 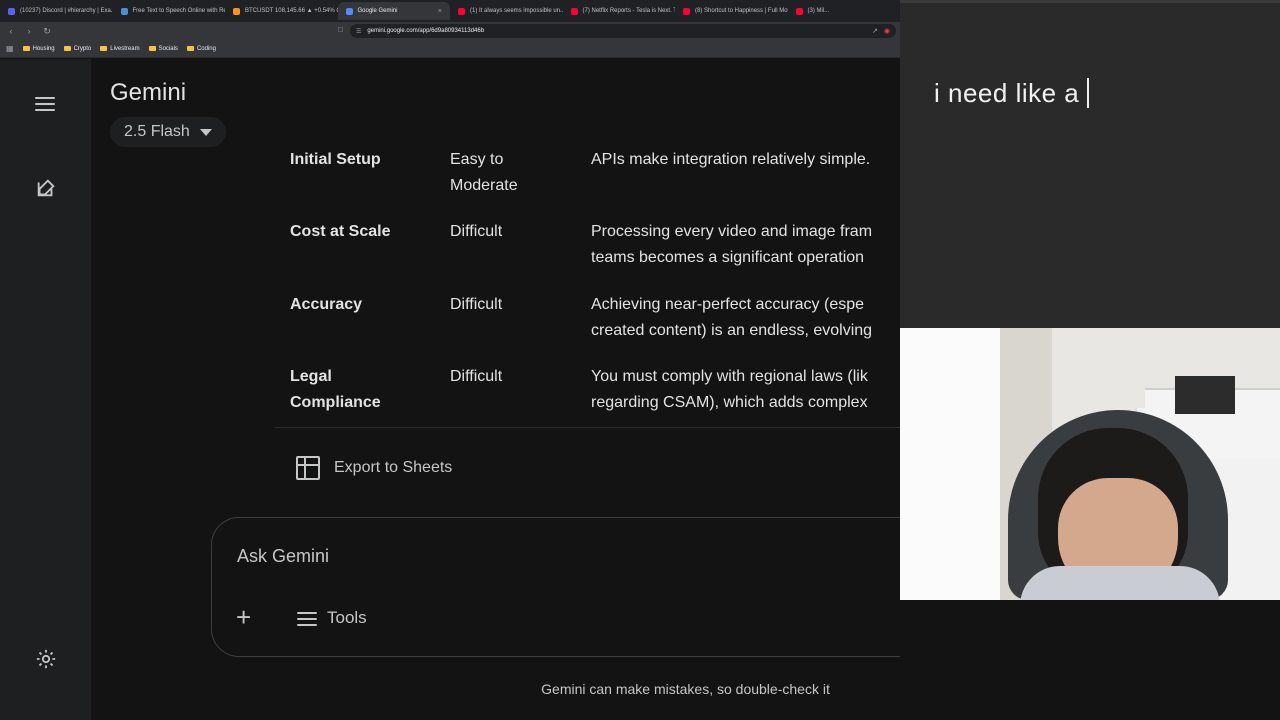 I want to click on app-title: Gemini, so click(x=148, y=92).